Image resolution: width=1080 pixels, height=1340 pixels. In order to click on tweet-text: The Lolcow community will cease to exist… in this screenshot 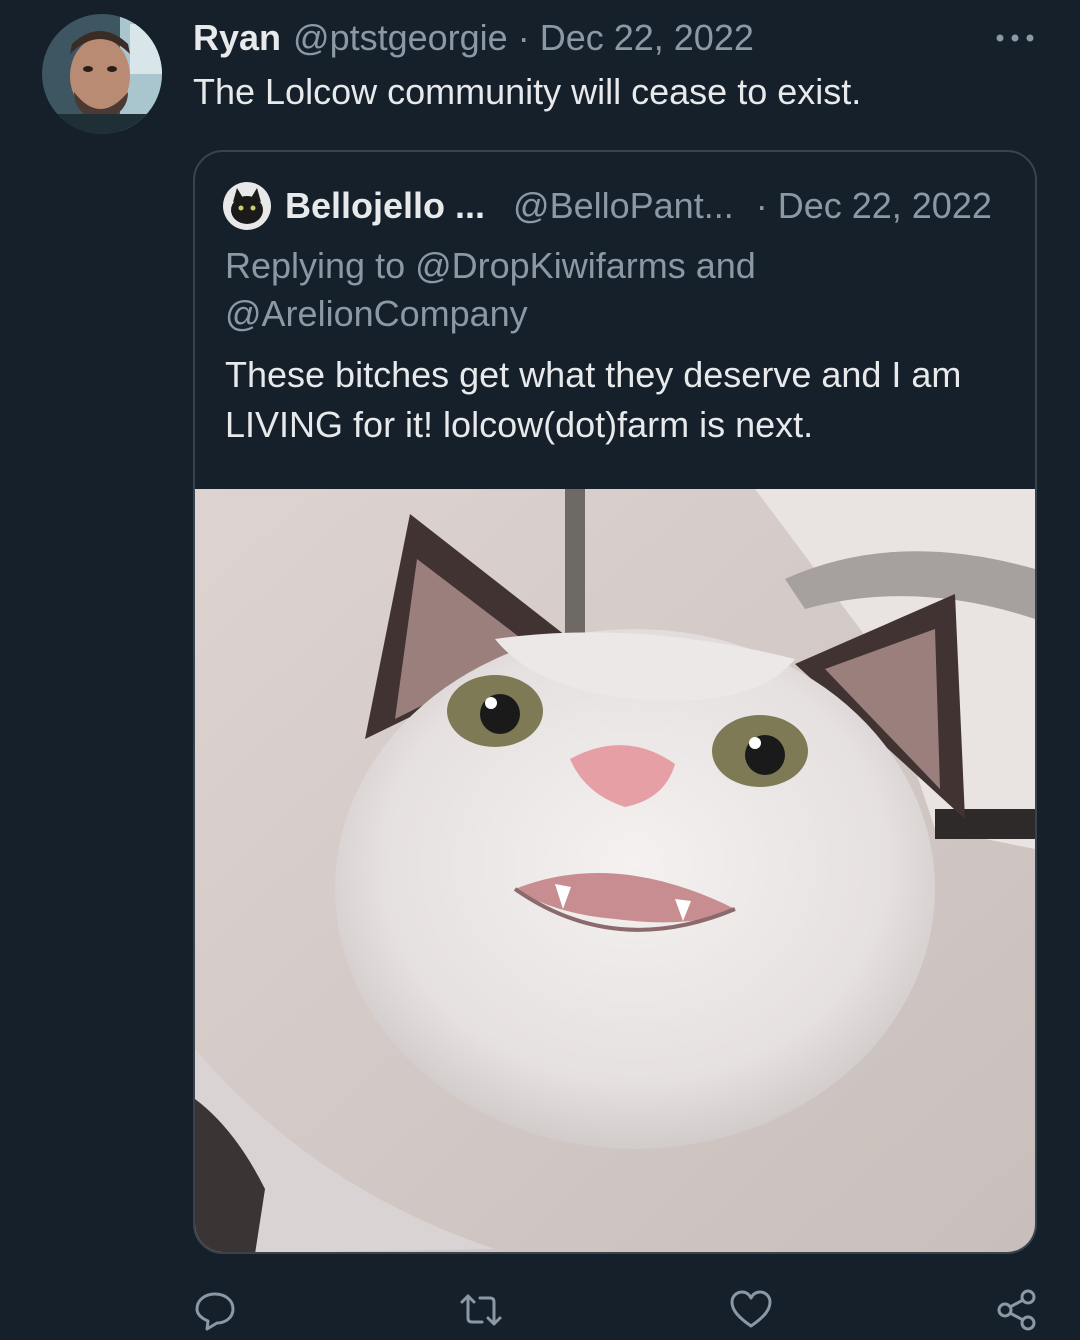, I will do `click(527, 91)`.